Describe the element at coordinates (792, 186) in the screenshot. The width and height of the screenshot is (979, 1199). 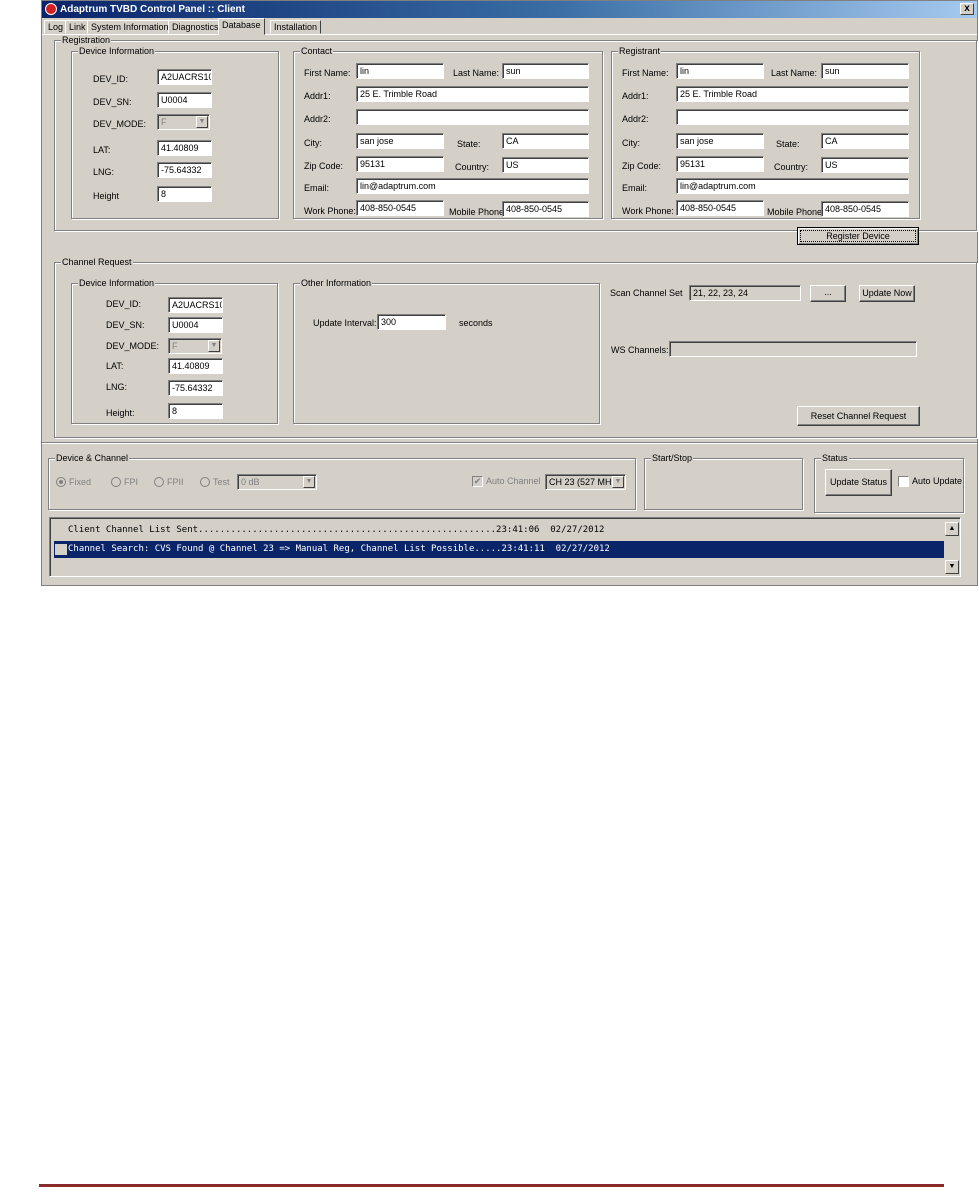
I see `registrant-email-field: lin@adaptrum.com` at that location.